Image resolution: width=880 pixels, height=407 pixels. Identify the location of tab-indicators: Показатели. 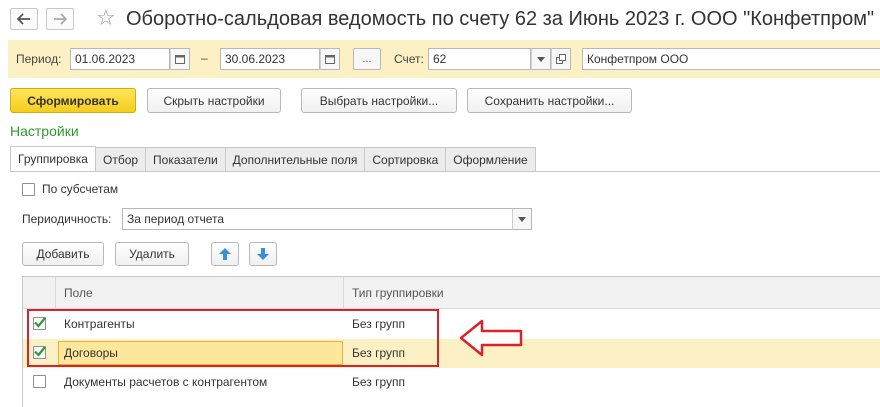
(186, 159).